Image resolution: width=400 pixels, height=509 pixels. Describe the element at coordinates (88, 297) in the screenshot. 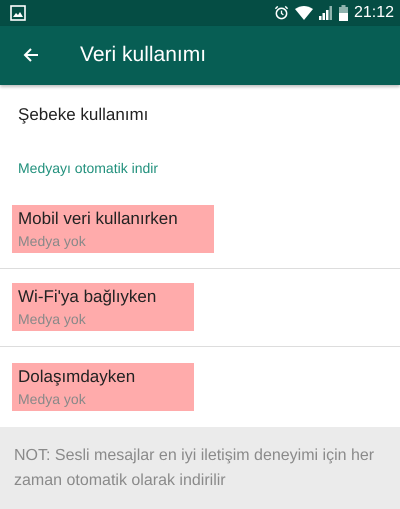

I see `setting-title: Wi-Fi'ya bağlıyken` at that location.